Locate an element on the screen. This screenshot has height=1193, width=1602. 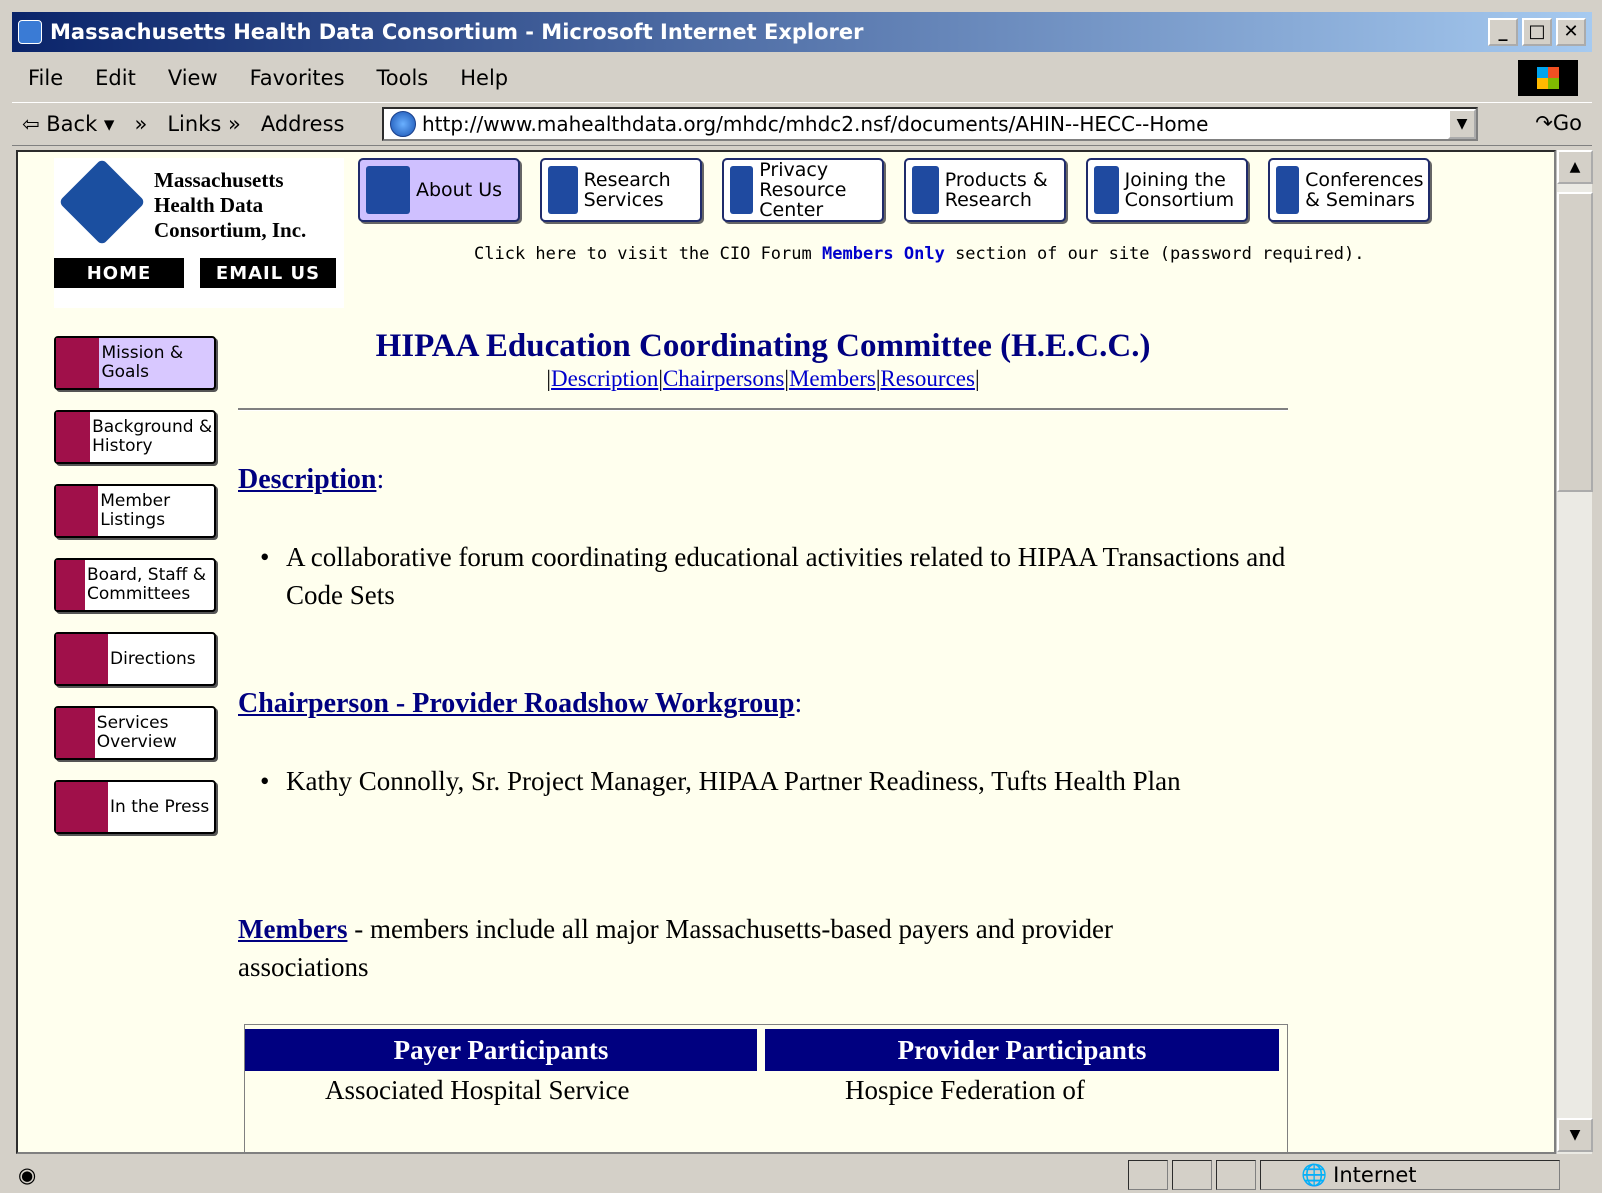
page-status-icon: ◉ is located at coordinates (27, 1175).